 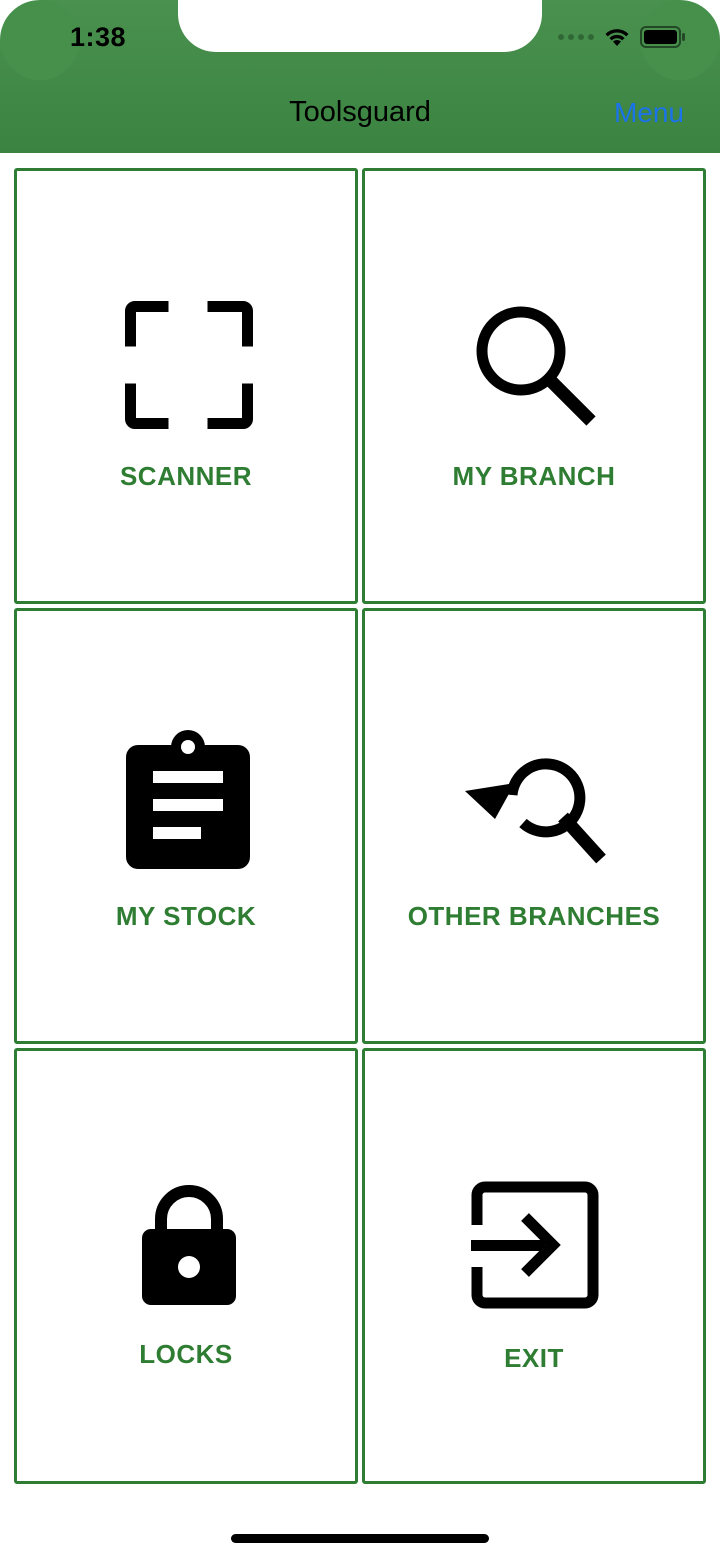 I want to click on tile-locks: LOCKS, so click(x=186, y=1266).